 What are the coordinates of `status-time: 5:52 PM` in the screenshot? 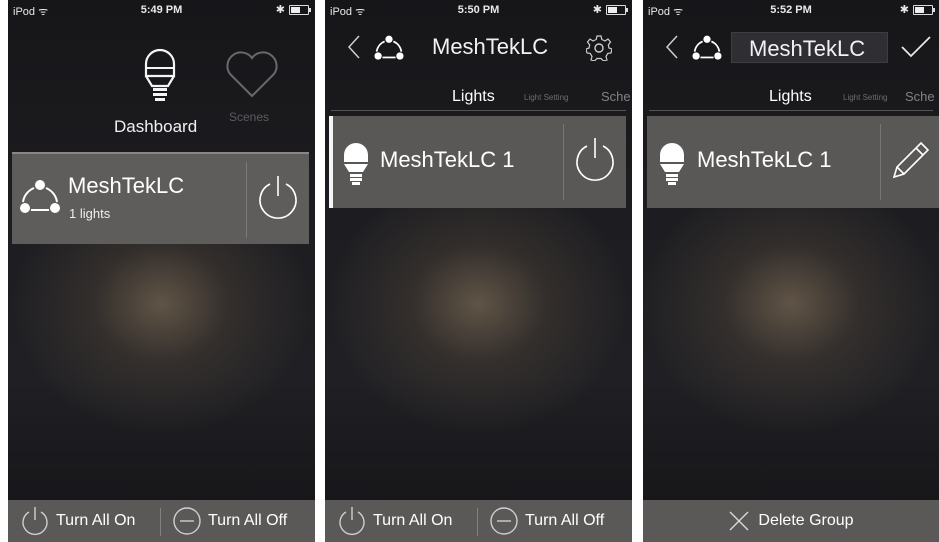 It's located at (791, 10).